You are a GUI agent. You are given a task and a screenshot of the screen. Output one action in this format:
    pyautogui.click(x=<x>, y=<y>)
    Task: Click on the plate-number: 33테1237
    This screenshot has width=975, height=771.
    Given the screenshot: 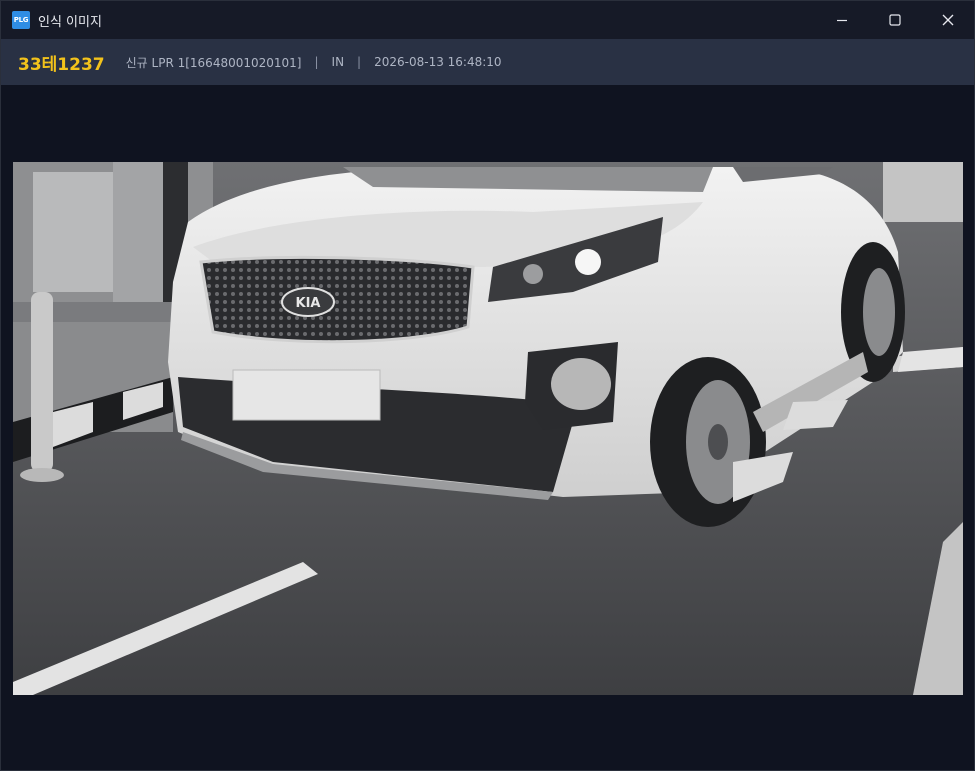 What is the action you would take?
    pyautogui.click(x=61, y=64)
    